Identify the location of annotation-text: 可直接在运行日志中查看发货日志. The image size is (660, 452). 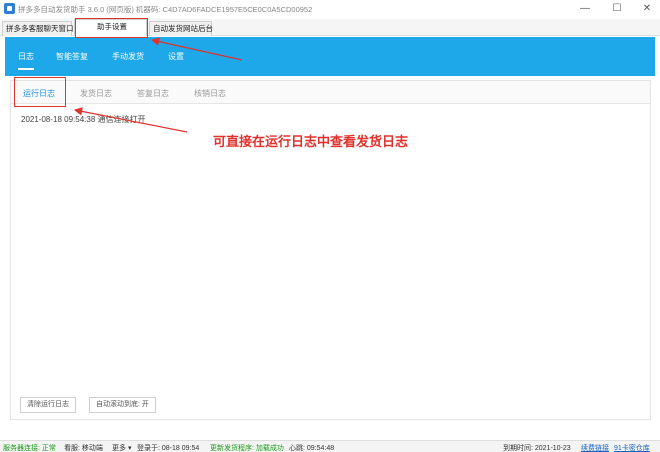
(311, 141).